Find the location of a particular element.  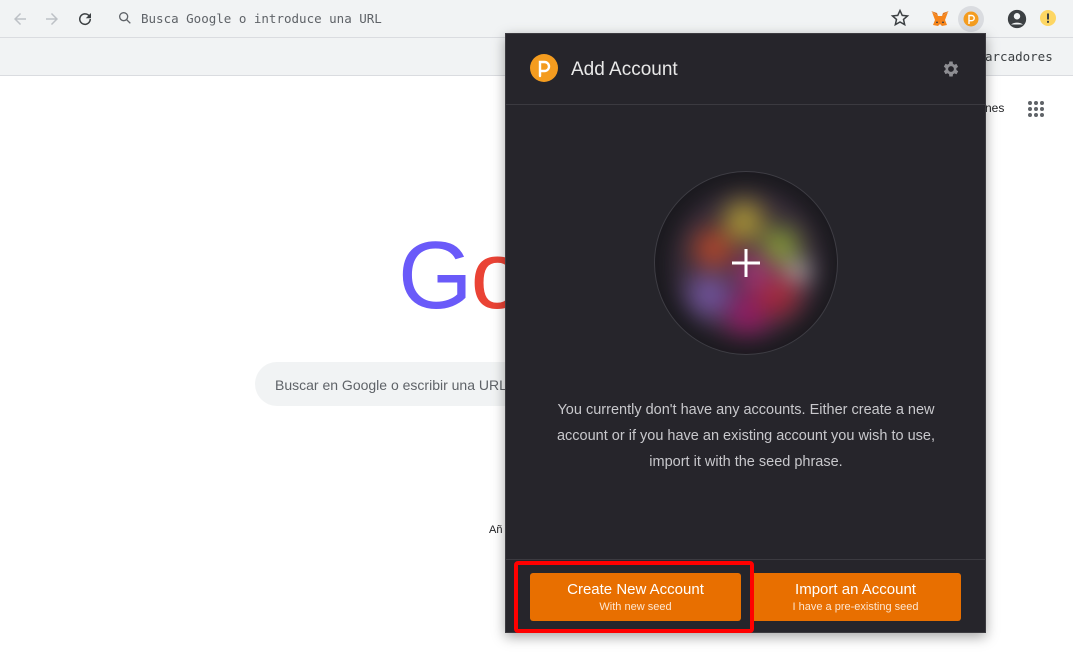

plus-icon is located at coordinates (746, 263).